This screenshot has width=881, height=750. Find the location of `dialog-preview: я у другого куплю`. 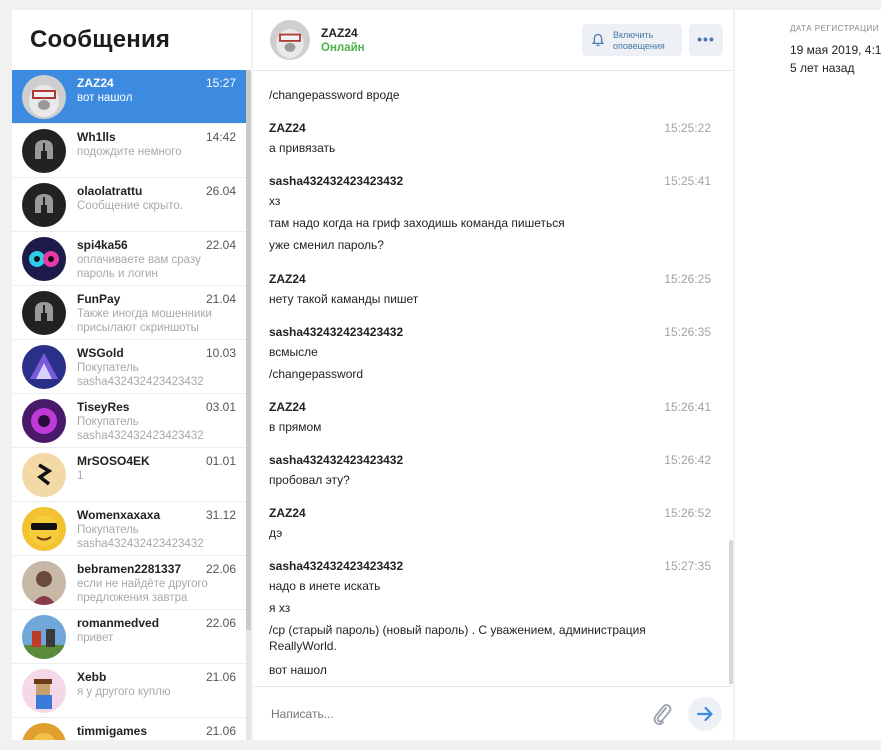

dialog-preview: я у другого куплю is located at coordinates (124, 692).